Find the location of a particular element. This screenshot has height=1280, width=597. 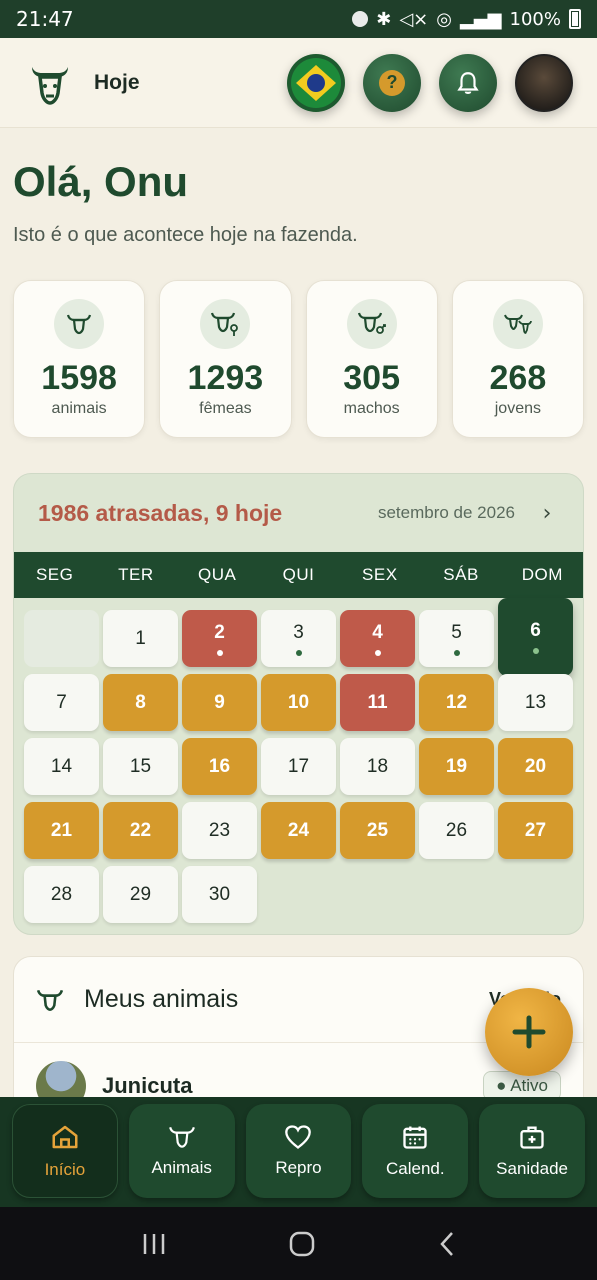

calendar-day: 22 is located at coordinates (140, 830).